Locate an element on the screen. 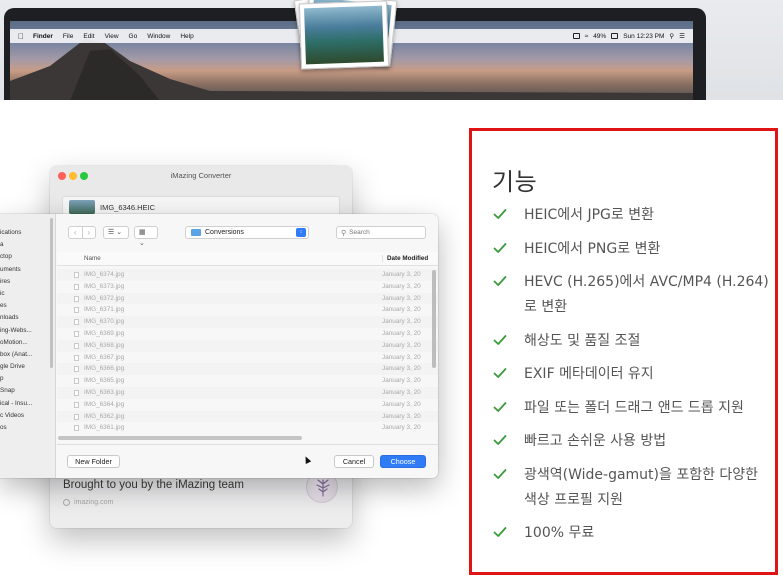  menu-edit: Edit is located at coordinates (88, 36).